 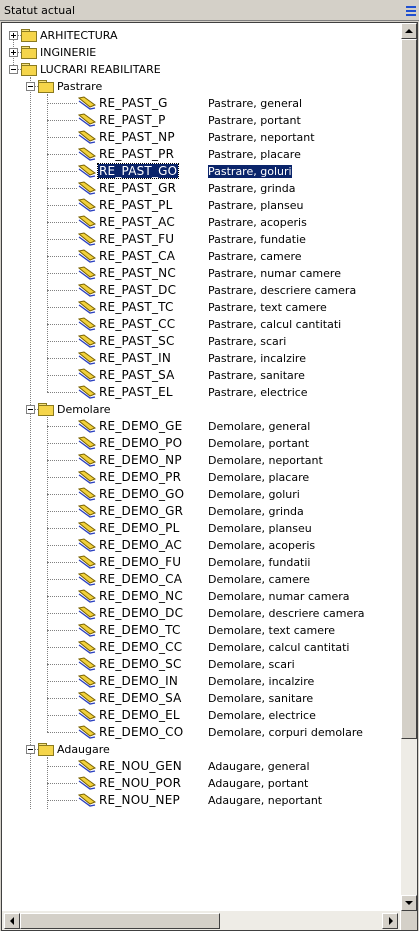 I want to click on tree-layer-row: RE_PAST_NC Pastrare, numar camere, so click(x=201, y=273).